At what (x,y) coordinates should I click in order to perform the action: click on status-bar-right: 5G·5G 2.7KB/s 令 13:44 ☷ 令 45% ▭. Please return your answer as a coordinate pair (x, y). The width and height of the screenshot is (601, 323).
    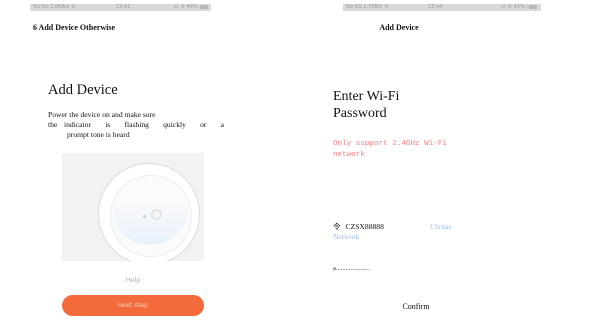
    Looking at the image, I should click on (442, 7).